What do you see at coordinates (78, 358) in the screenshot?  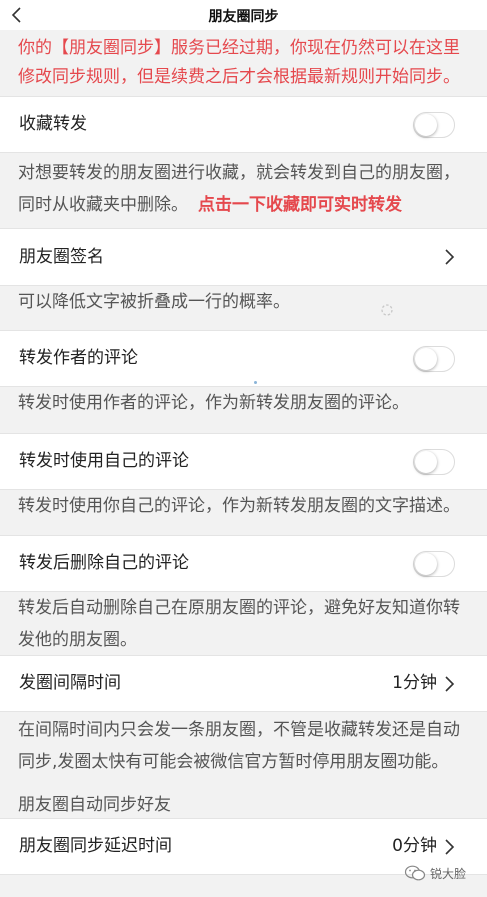 I see `author-comment-label: 转发作者的评论` at bounding box center [78, 358].